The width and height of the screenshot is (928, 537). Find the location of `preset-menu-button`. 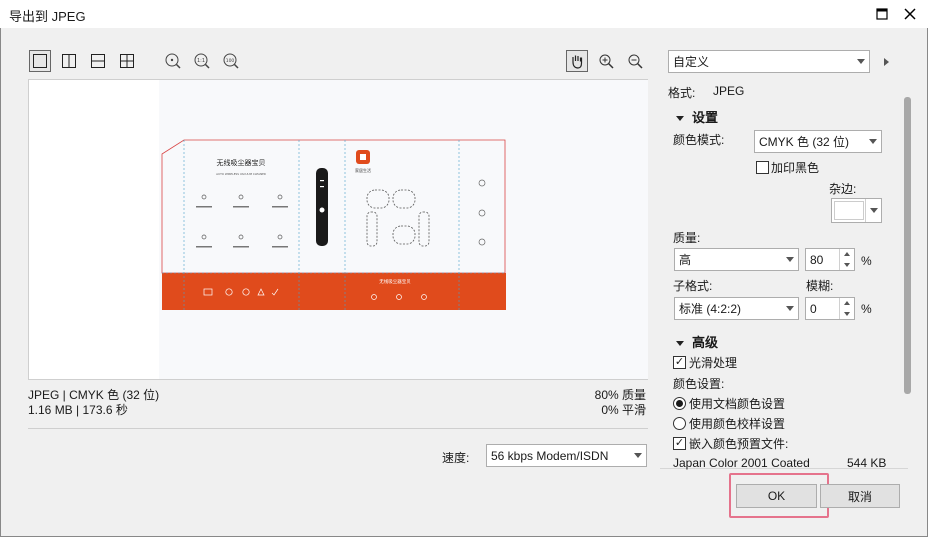

preset-menu-button is located at coordinates (886, 62).